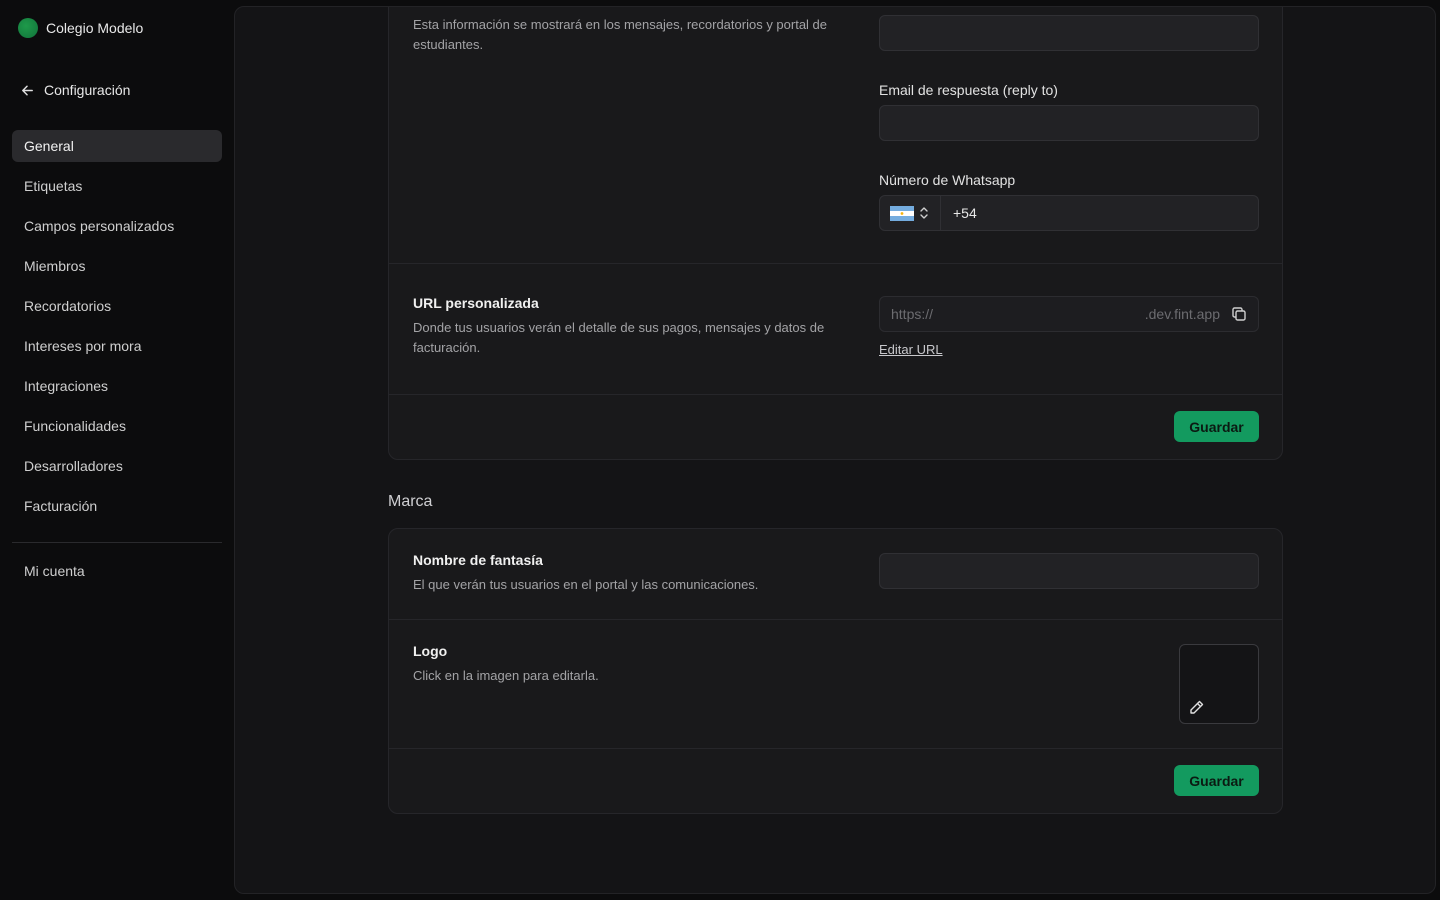 The width and height of the screenshot is (1440, 900). I want to click on url-suffix: .dev.fint.app, so click(1182, 314).